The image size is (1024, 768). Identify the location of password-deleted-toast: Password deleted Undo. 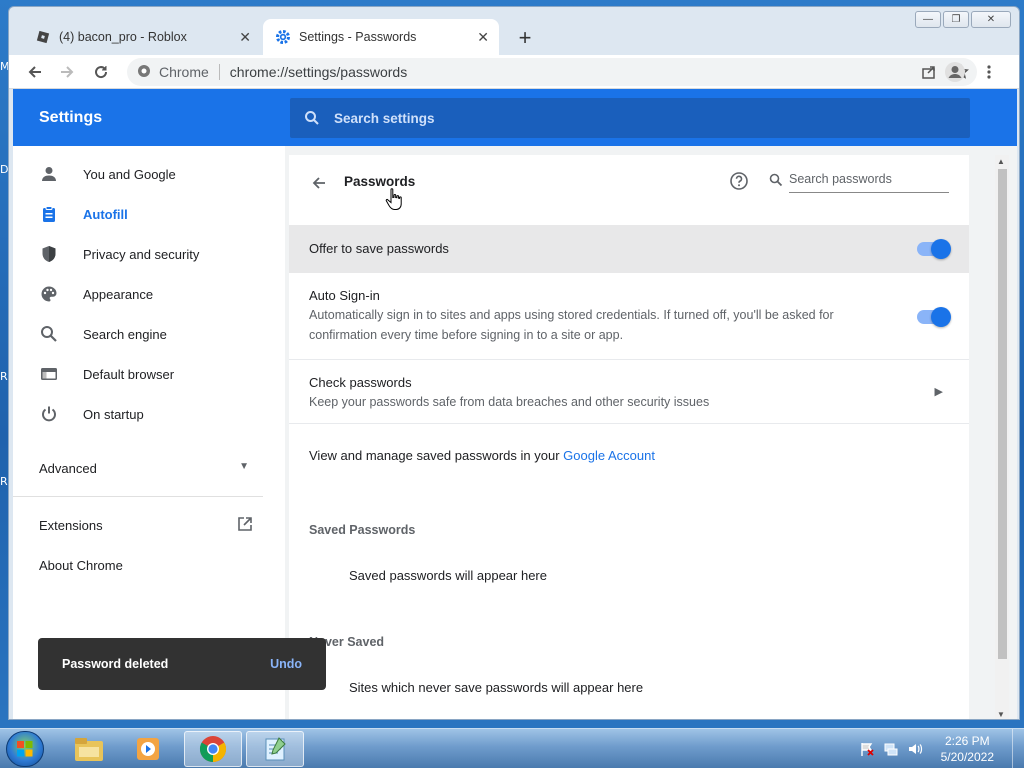
(182, 664).